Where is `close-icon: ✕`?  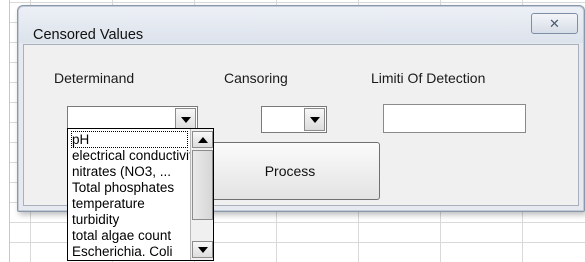 close-icon: ✕ is located at coordinates (554, 23).